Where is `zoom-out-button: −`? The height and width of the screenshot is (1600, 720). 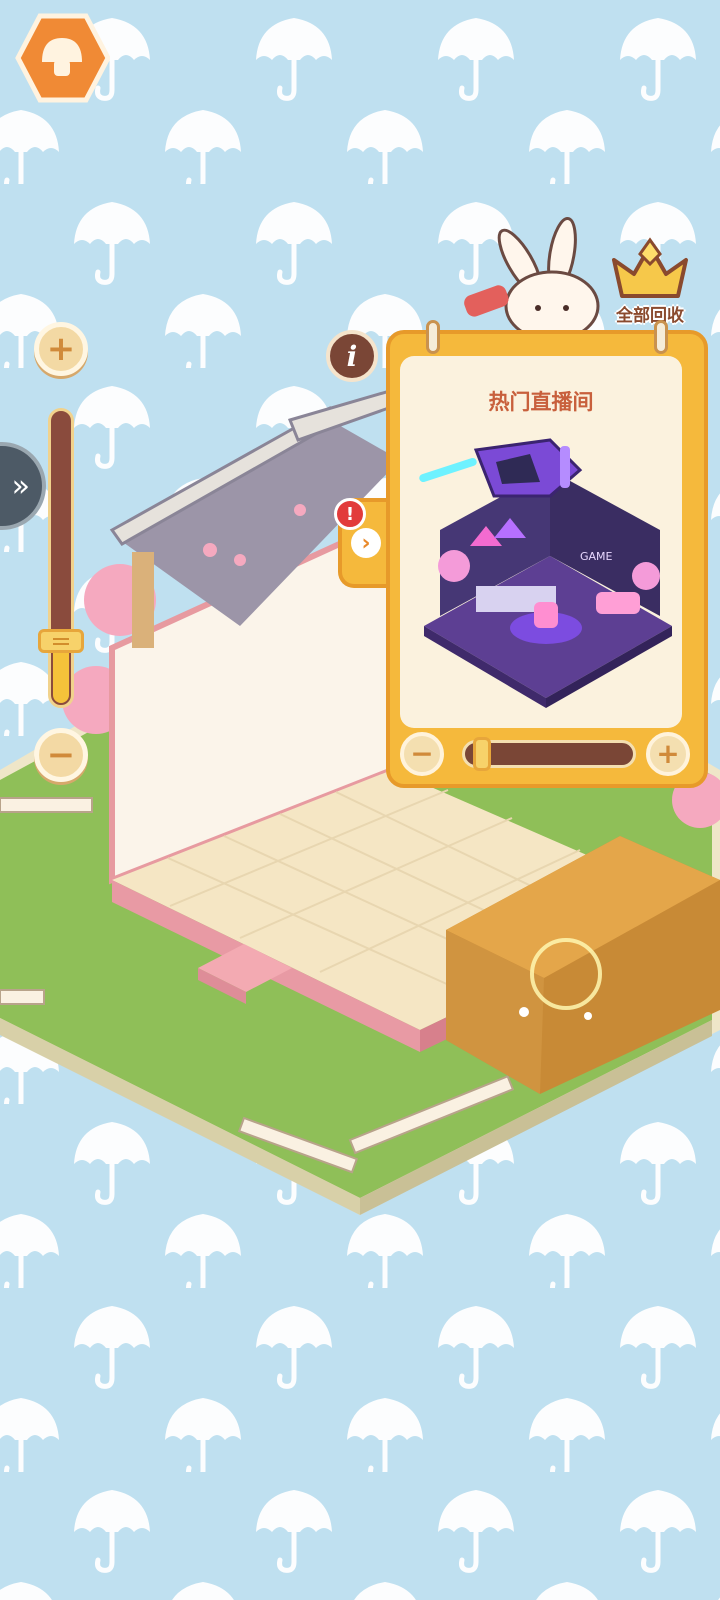
zoom-out-button: − is located at coordinates (61, 755).